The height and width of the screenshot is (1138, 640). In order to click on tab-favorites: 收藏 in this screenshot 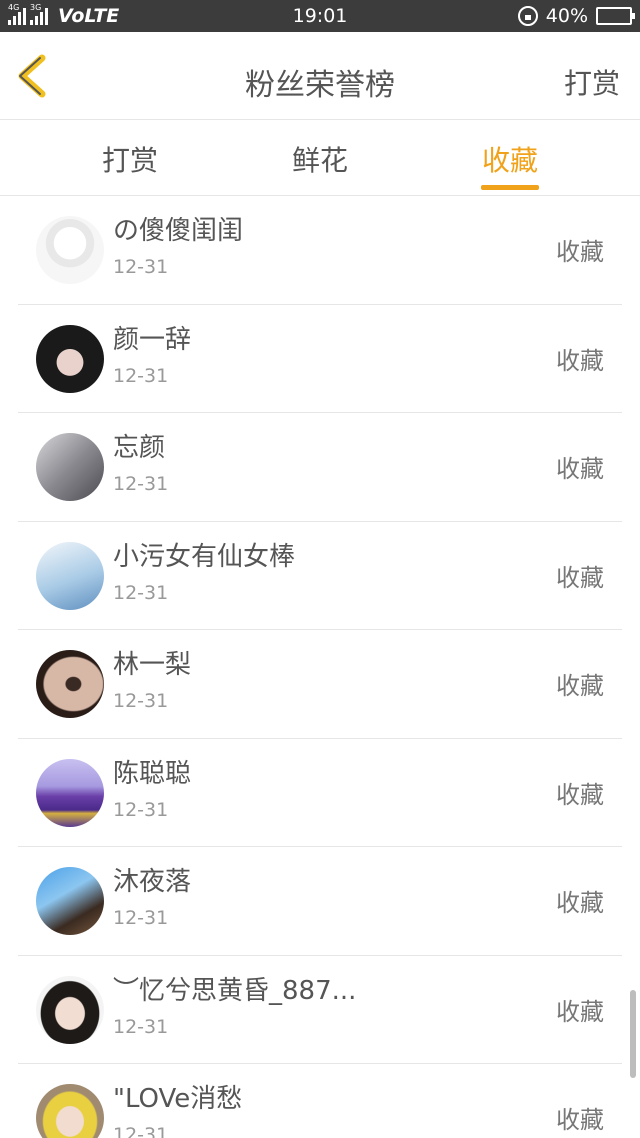, I will do `click(510, 159)`.